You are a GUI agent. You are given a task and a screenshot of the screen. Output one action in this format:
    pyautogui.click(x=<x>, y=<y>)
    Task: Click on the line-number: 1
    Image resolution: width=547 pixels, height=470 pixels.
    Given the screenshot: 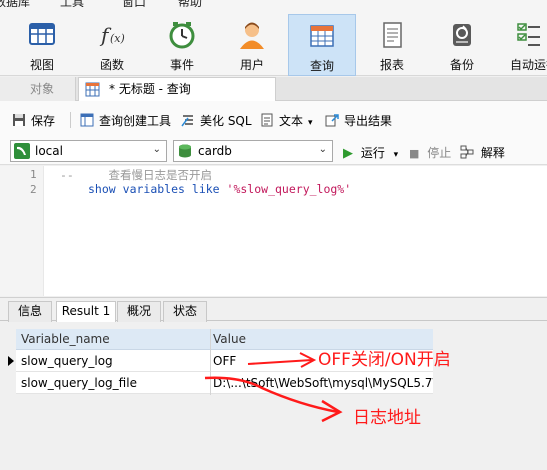 What is the action you would take?
    pyautogui.click(x=33, y=174)
    